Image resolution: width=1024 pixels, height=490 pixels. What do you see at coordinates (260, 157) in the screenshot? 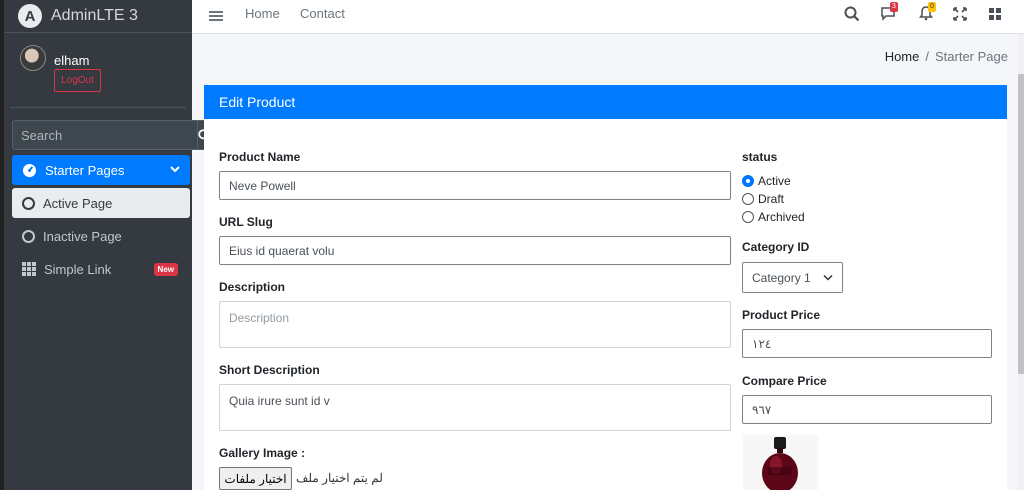
I see `product-name-label: Product Name` at bounding box center [260, 157].